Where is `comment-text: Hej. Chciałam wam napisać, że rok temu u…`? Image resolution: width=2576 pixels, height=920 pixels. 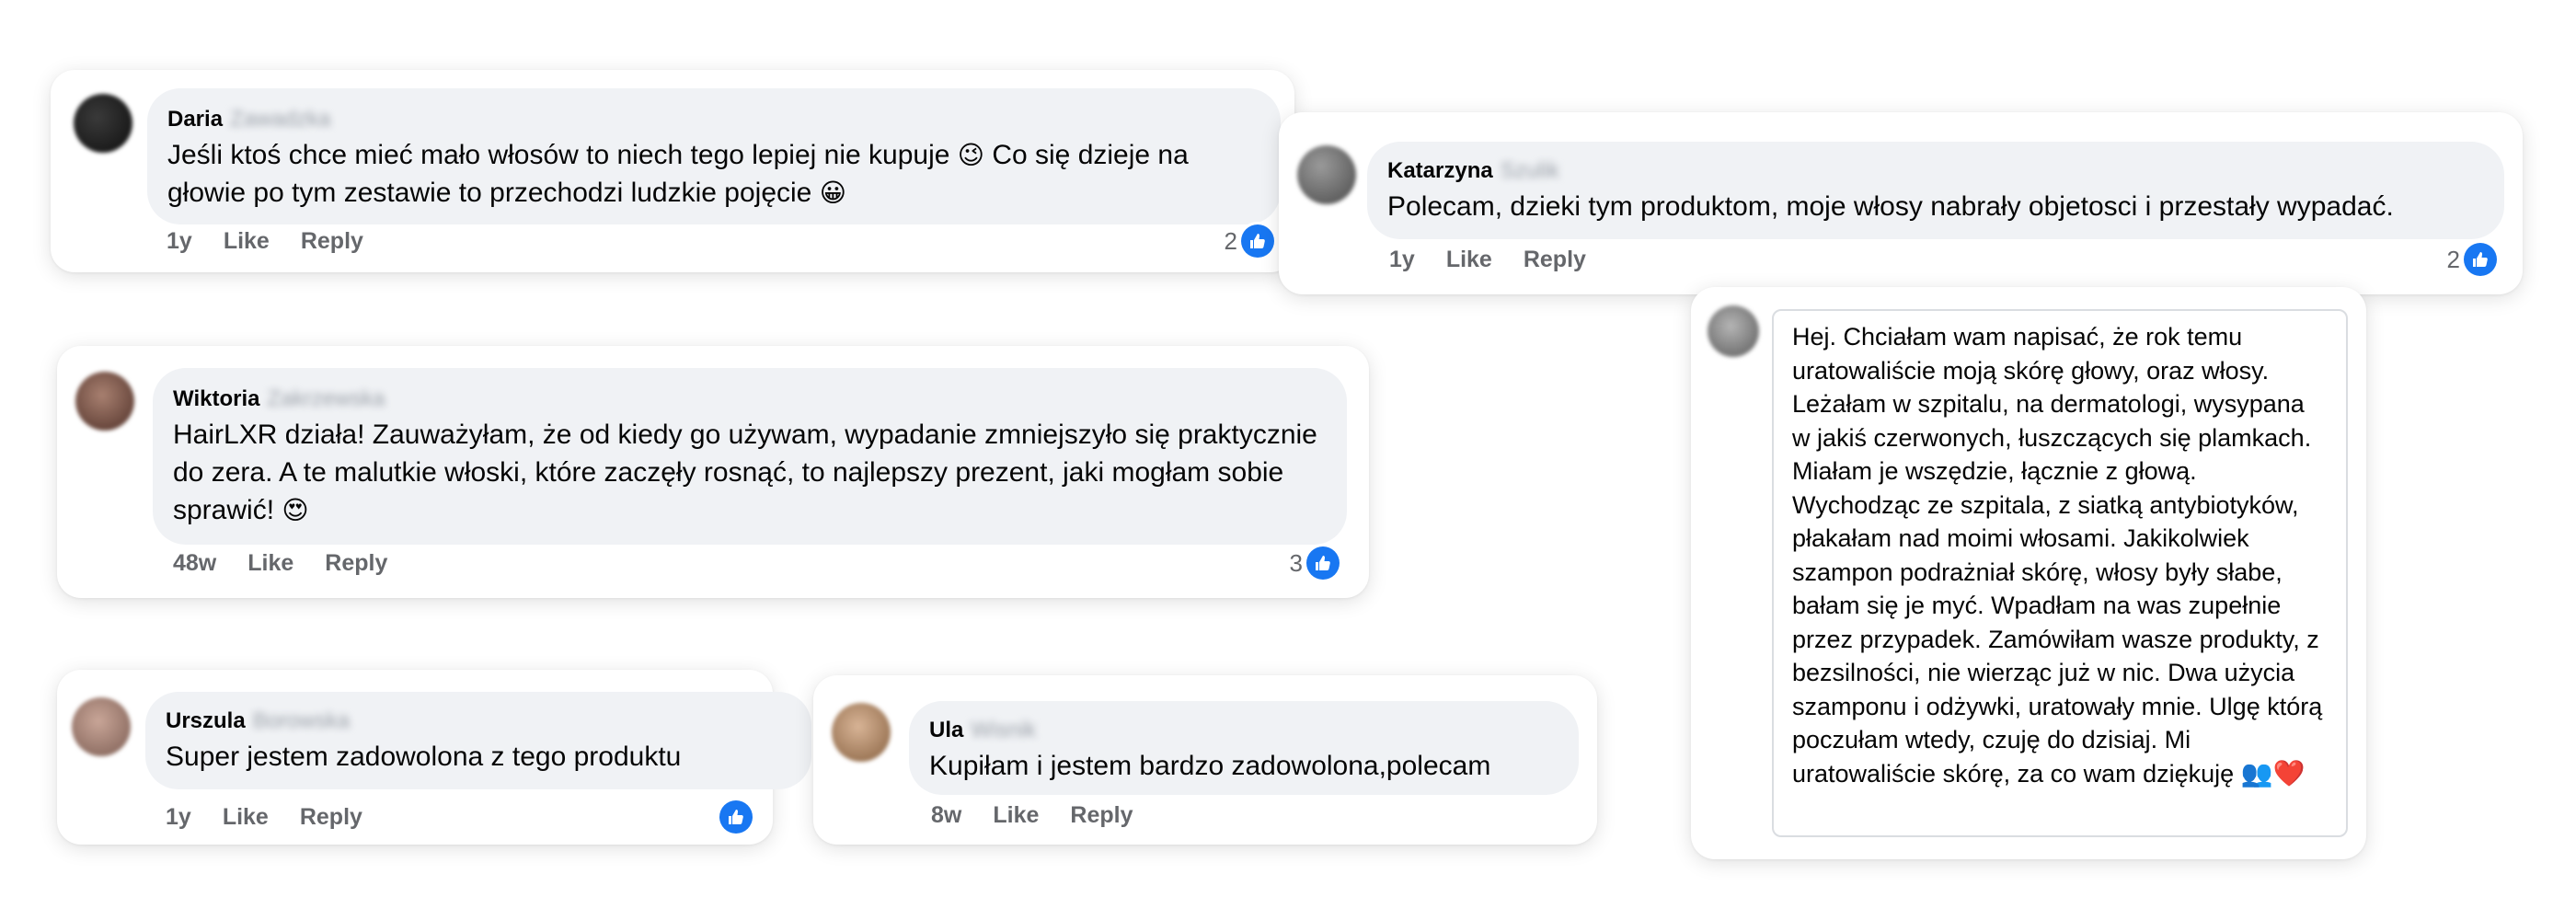 comment-text: Hej. Chciałam wam napisać, że rok temu u… is located at coordinates (2057, 555).